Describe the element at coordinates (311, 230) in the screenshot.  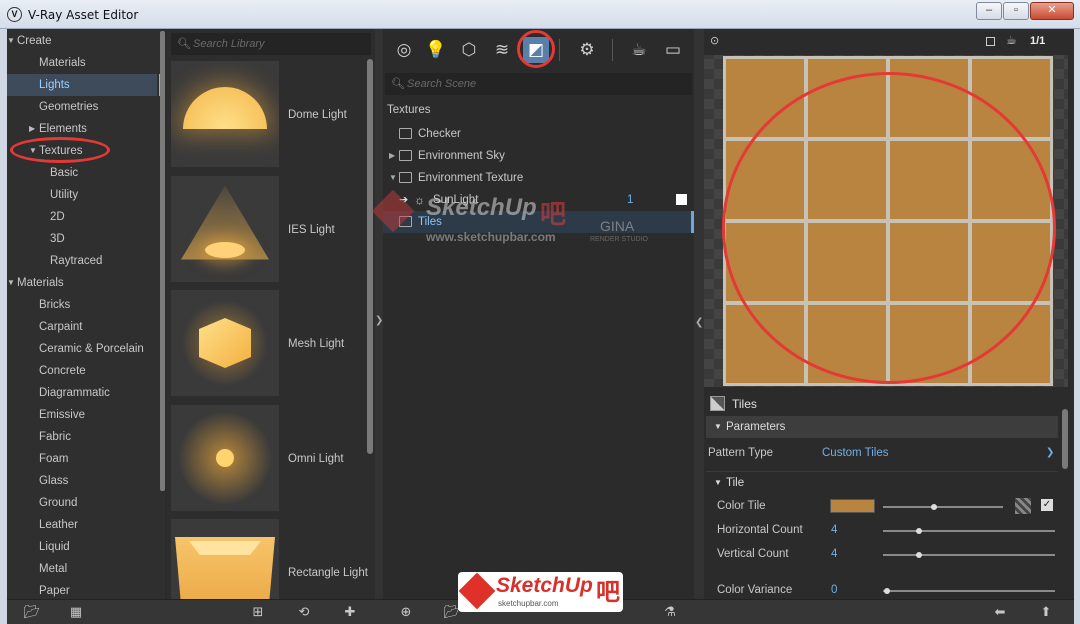
I see `library-item-label: IES Light` at that location.